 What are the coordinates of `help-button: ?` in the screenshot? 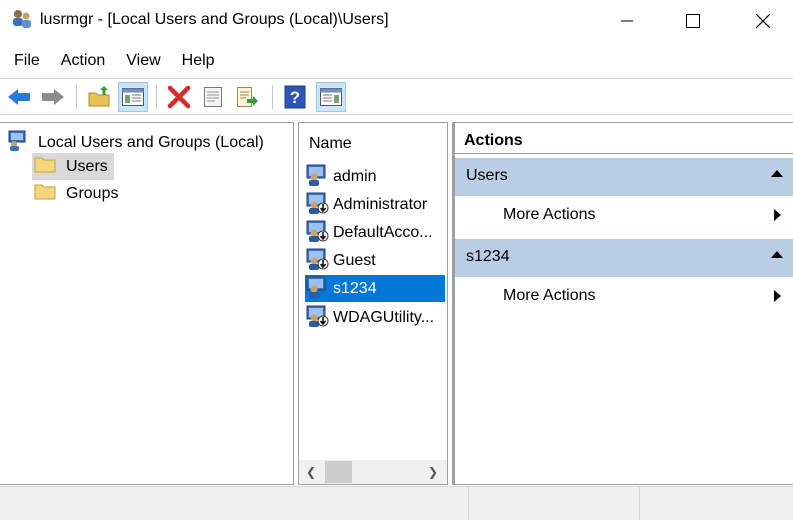 It's located at (295, 97).